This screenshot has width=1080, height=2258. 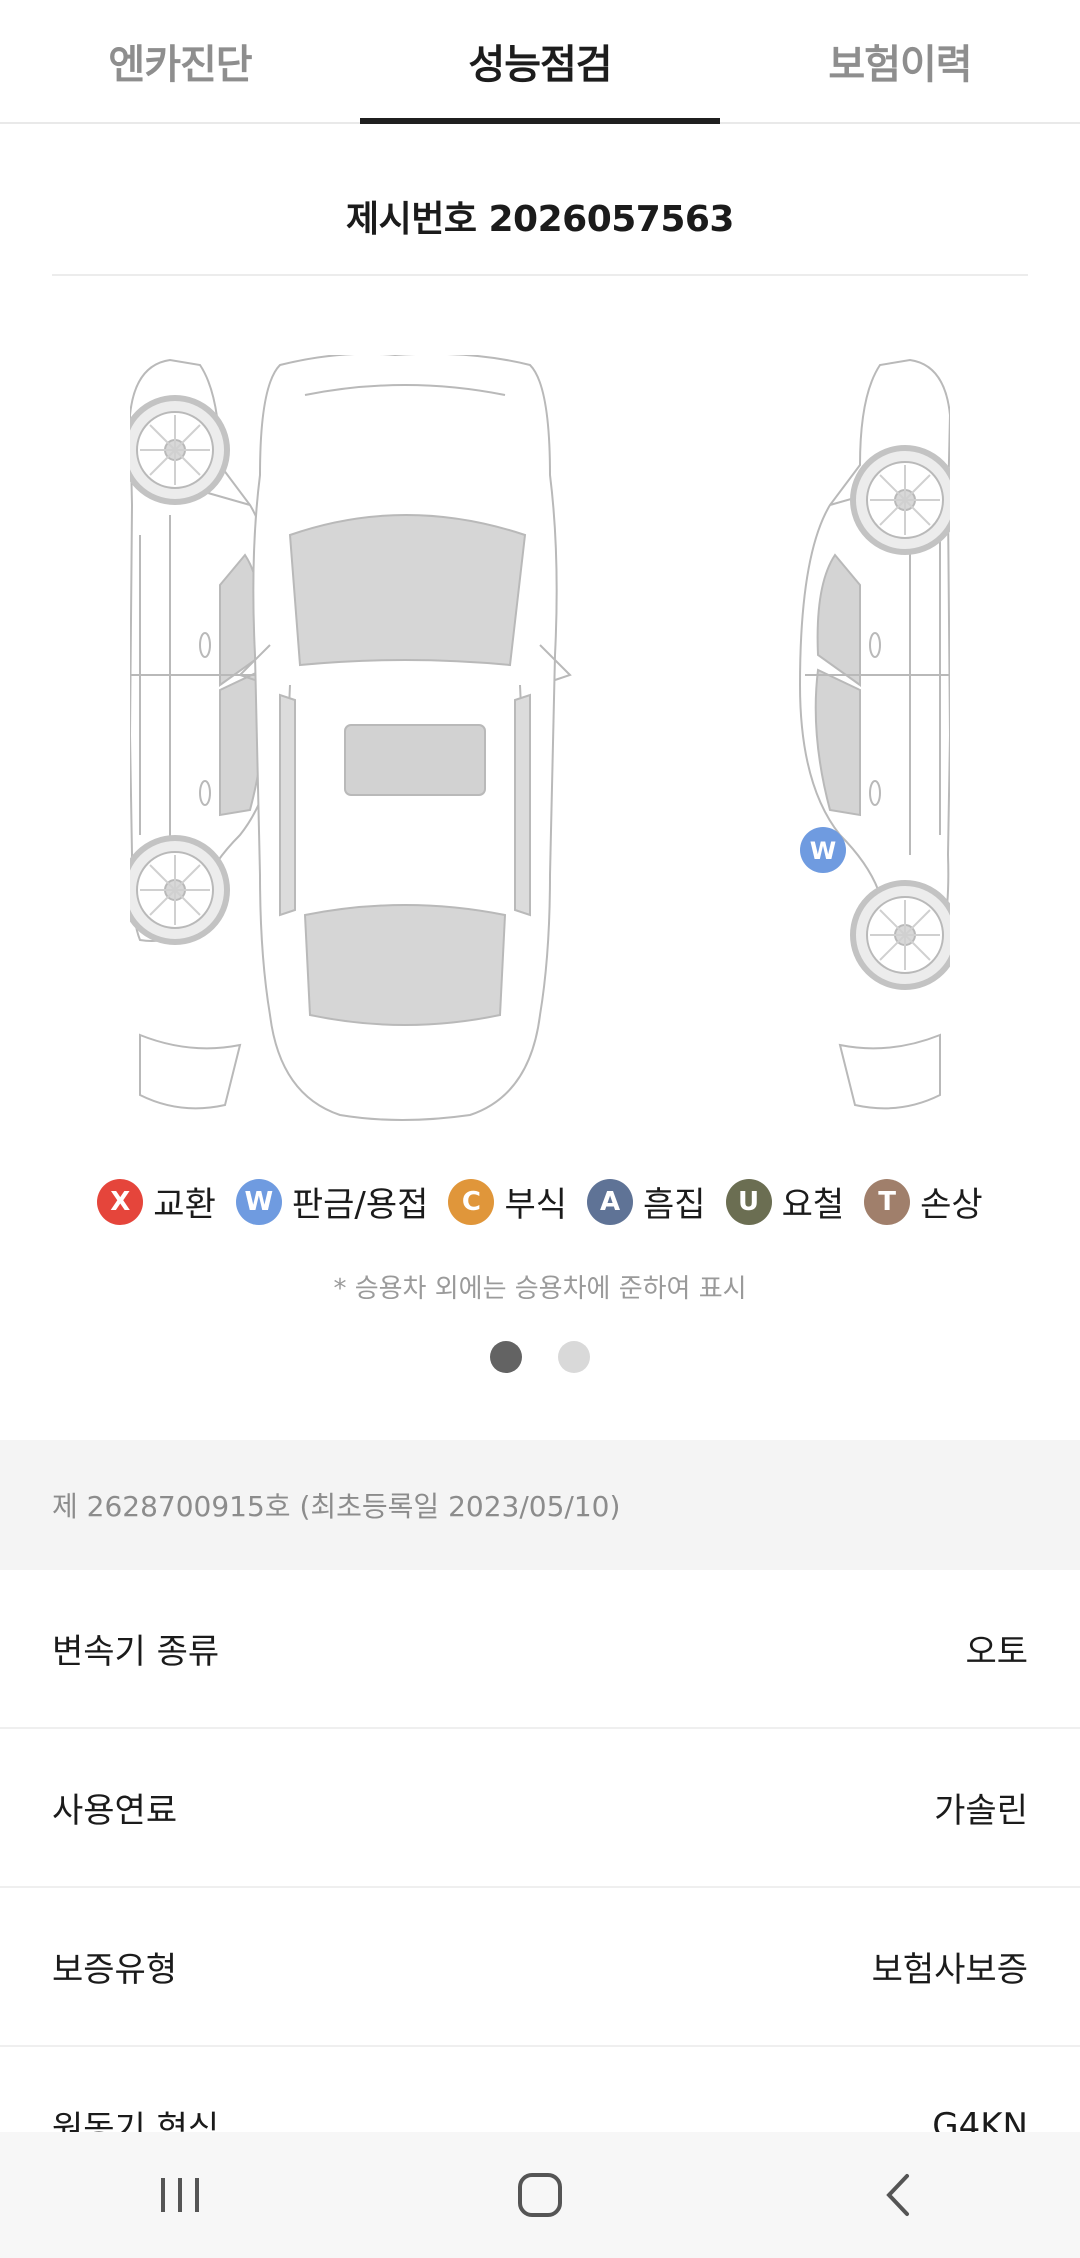 What do you see at coordinates (540, 275) in the screenshot?
I see `divider` at bounding box center [540, 275].